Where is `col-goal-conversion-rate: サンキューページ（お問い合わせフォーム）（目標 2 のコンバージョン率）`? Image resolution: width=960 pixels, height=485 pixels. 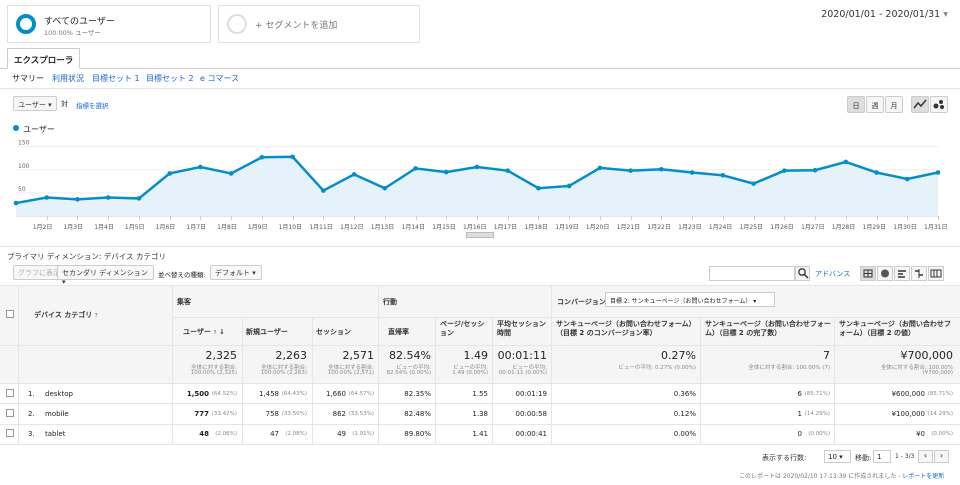
col-goal-conversion-rate: サンキューページ（お問い合わせフォーム）（目標 2 のコンバージョン率） is located at coordinates (627, 329).